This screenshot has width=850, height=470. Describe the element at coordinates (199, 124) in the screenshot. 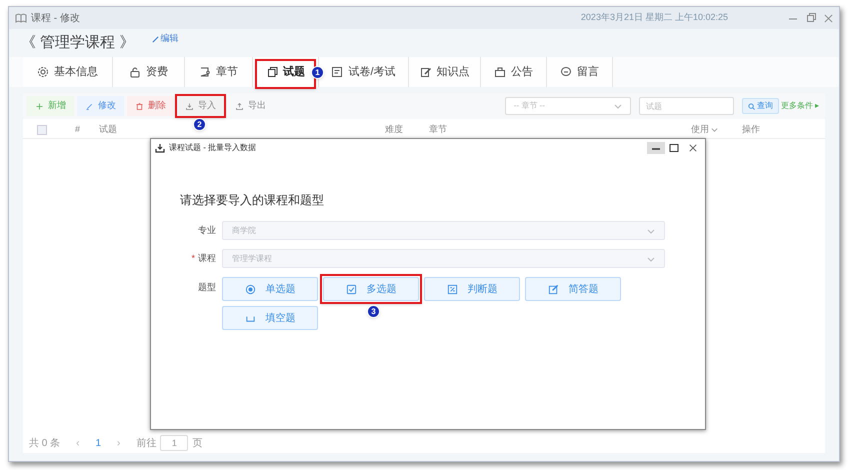

I see `callout-badge: 2` at that location.